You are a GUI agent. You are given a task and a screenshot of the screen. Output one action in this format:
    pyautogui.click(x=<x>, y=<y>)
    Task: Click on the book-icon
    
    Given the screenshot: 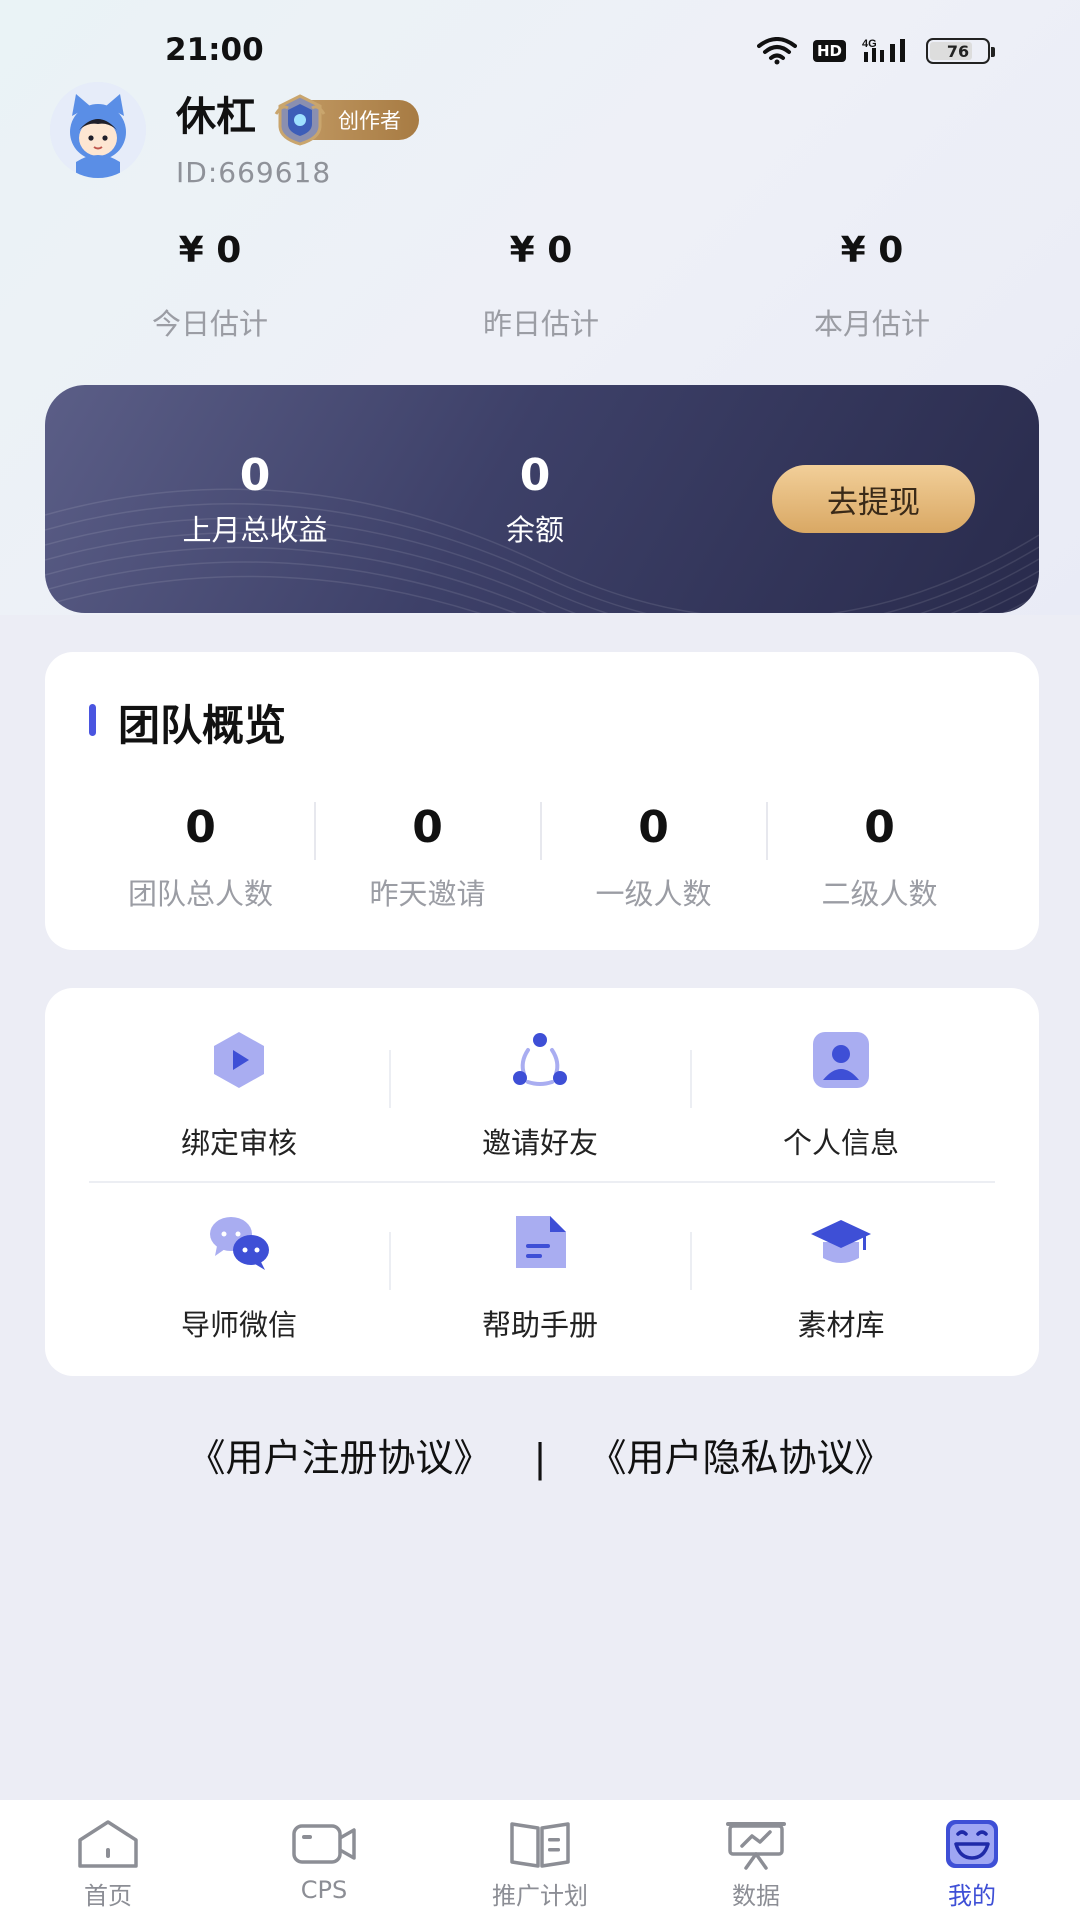 What is the action you would take?
    pyautogui.click(x=540, y=1845)
    